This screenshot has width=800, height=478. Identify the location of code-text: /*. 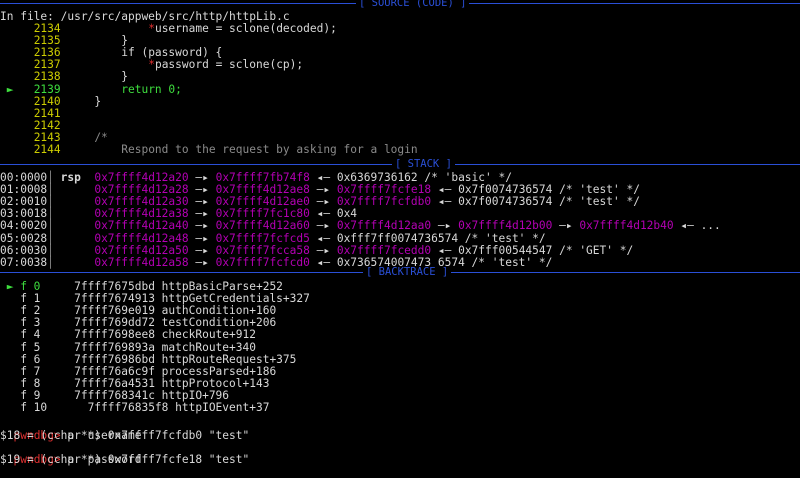
(84, 137).